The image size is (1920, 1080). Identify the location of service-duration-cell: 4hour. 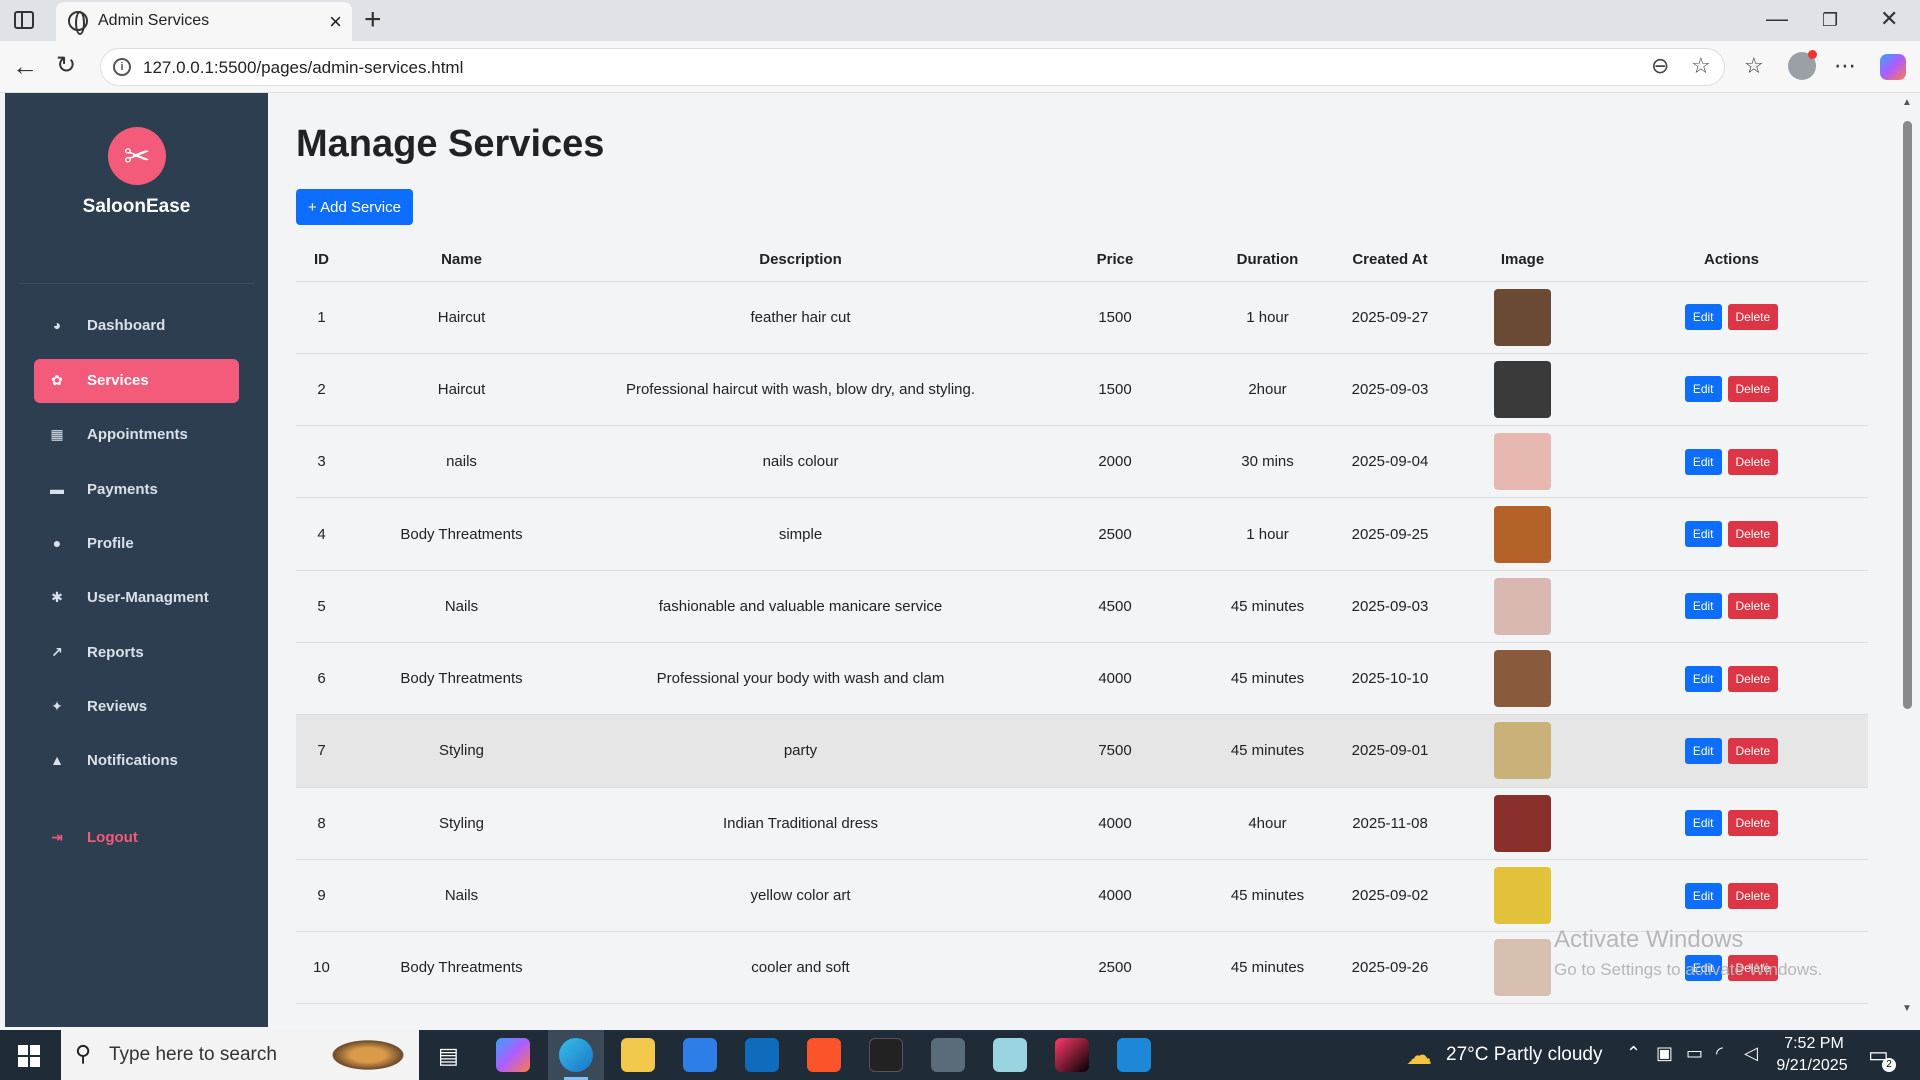
(1267, 823).